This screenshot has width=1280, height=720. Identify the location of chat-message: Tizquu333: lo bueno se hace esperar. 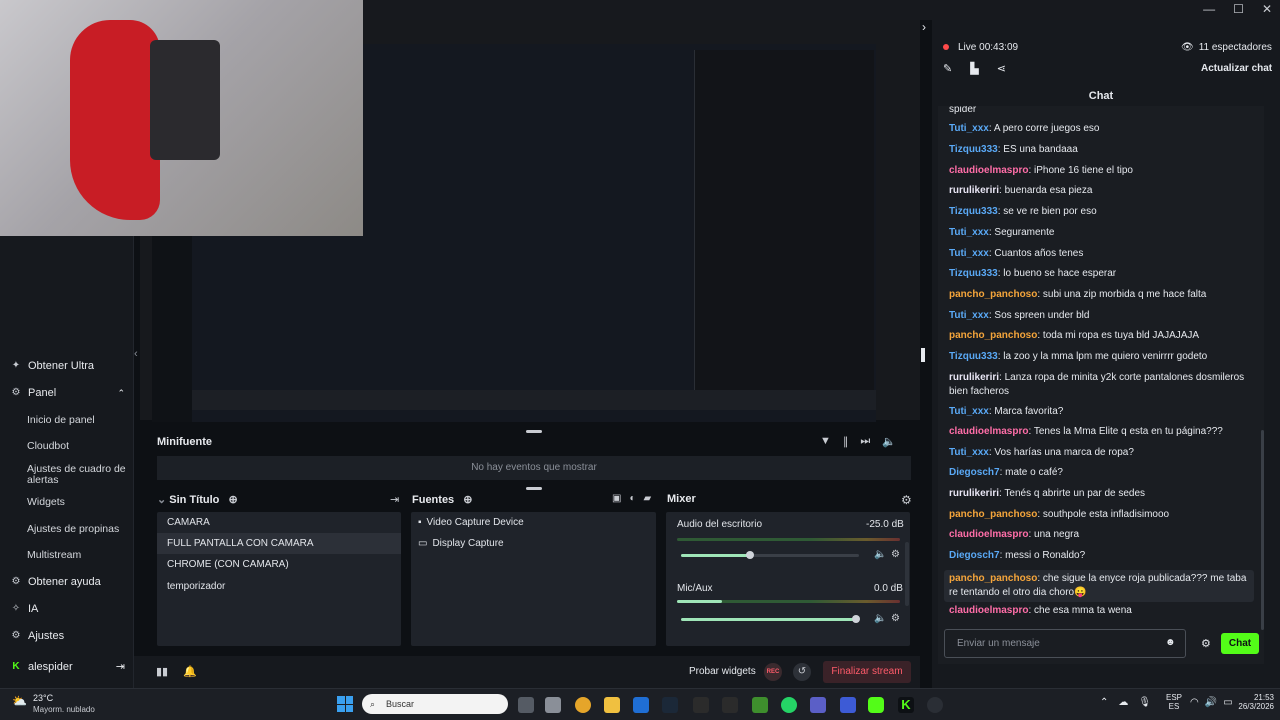
(1099, 274).